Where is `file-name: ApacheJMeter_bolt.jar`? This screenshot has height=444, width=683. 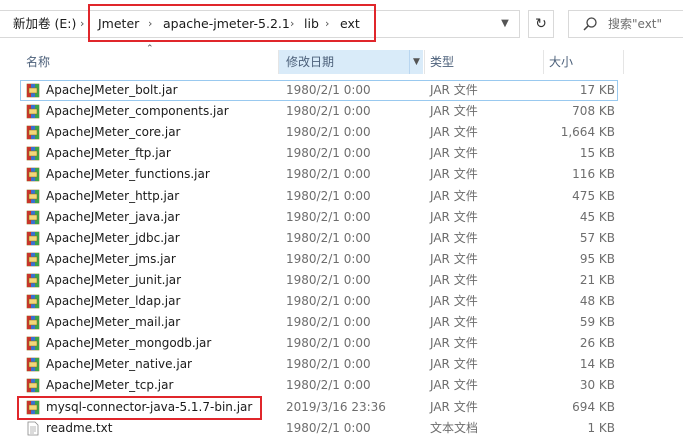 file-name: ApacheJMeter_bolt.jar is located at coordinates (112, 90).